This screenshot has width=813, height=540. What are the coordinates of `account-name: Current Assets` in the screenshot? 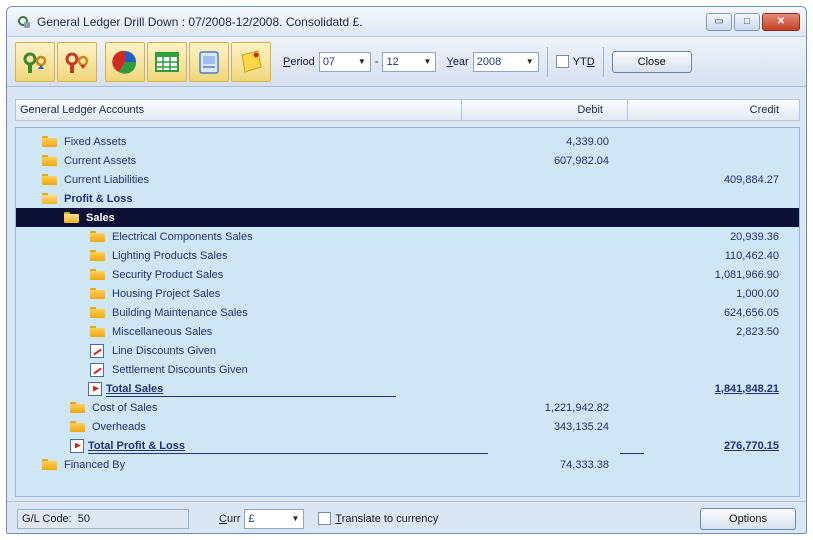 It's located at (100, 160).